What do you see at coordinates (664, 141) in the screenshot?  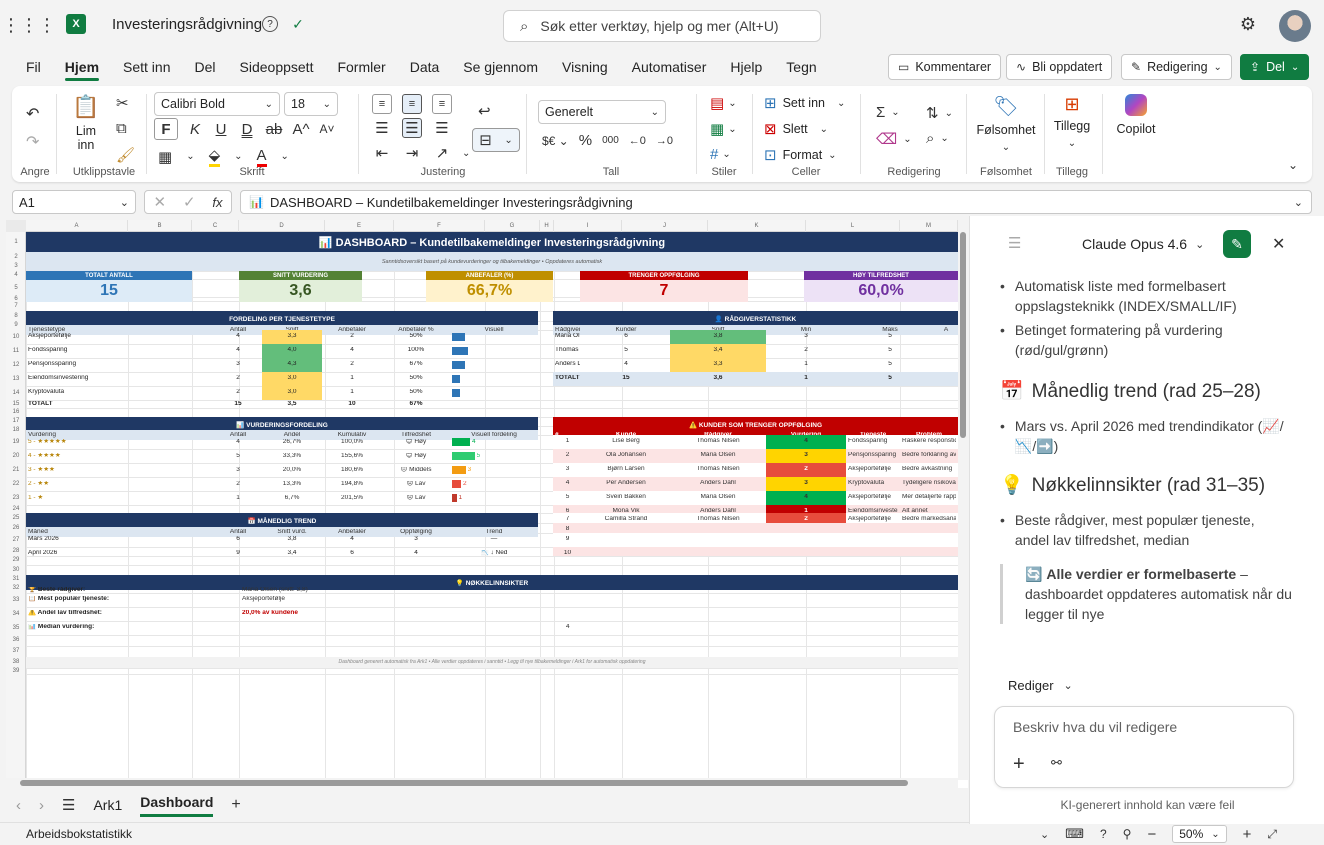 I see `decrease-decimal-icon: →0` at bounding box center [664, 141].